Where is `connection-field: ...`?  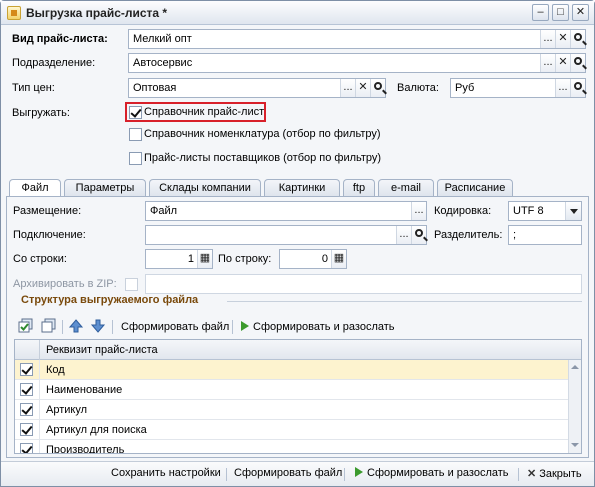
connection-field: ... is located at coordinates (286, 235).